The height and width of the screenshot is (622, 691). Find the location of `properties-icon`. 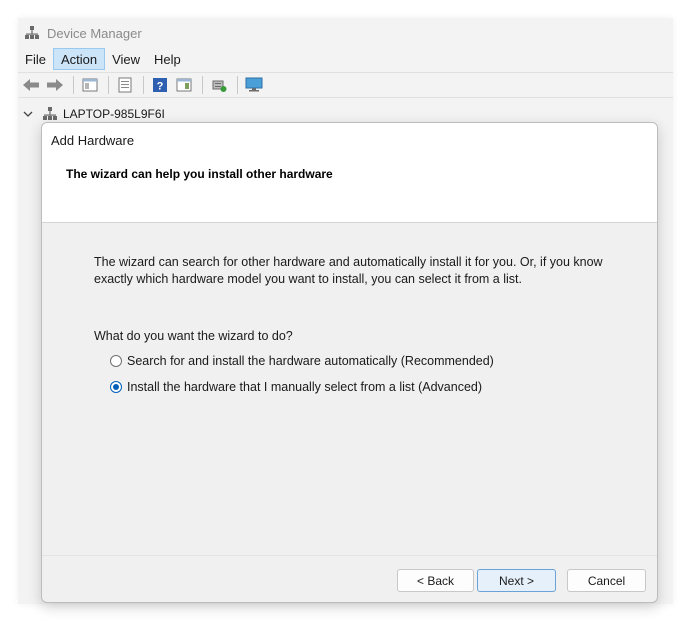

properties-icon is located at coordinates (125, 85).